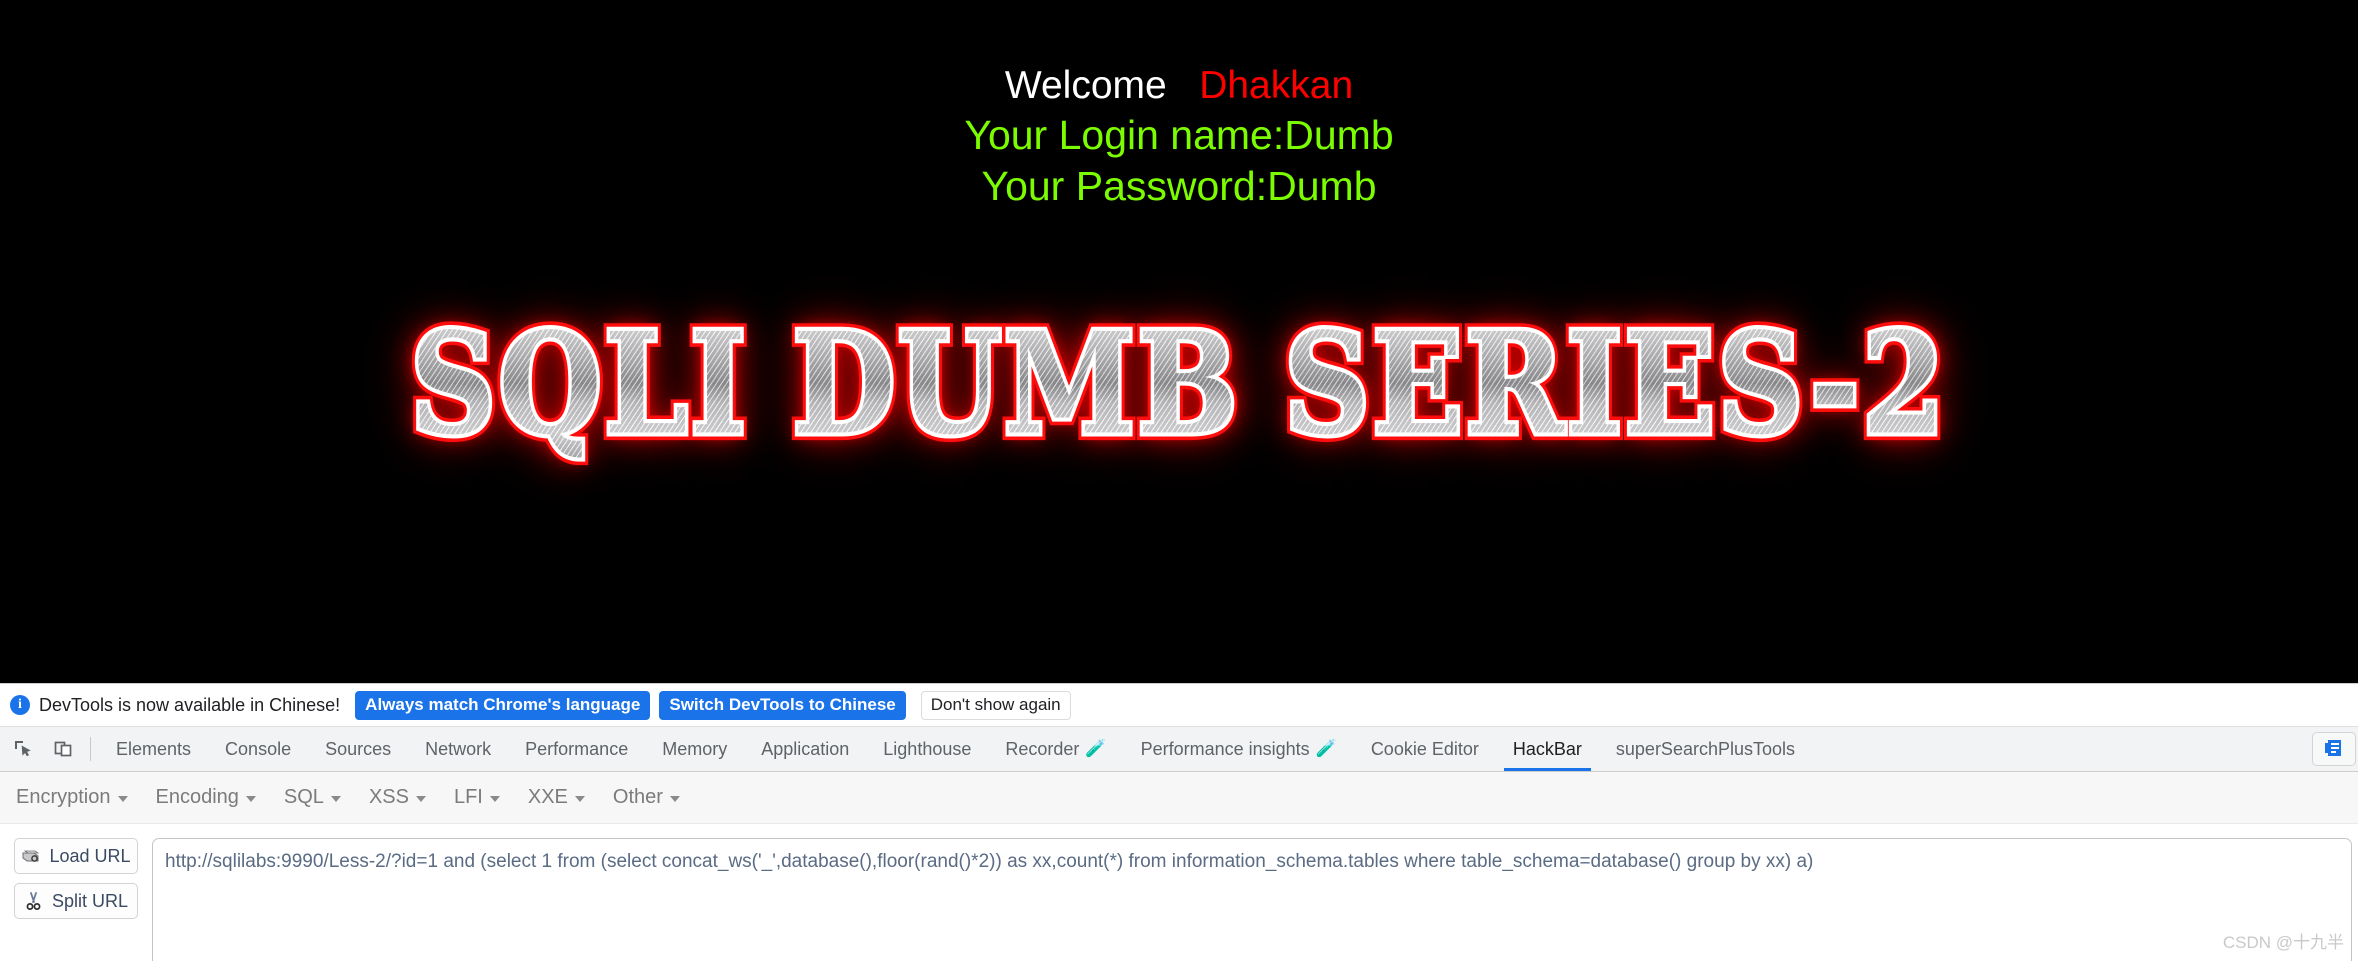 Image resolution: width=2358 pixels, height=961 pixels. Describe the element at coordinates (90, 749) in the screenshot. I see `toolbar-divider` at that location.